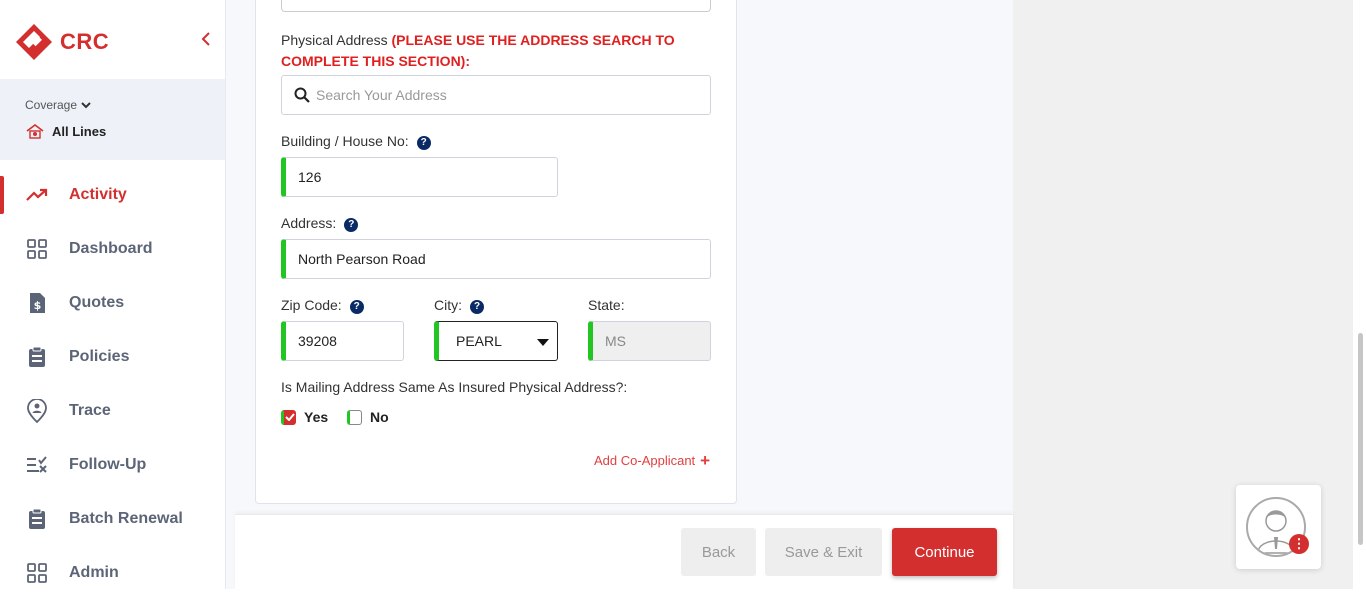 The image size is (1366, 600). What do you see at coordinates (320, 223) in the screenshot?
I see `address-label: Address:?` at bounding box center [320, 223].